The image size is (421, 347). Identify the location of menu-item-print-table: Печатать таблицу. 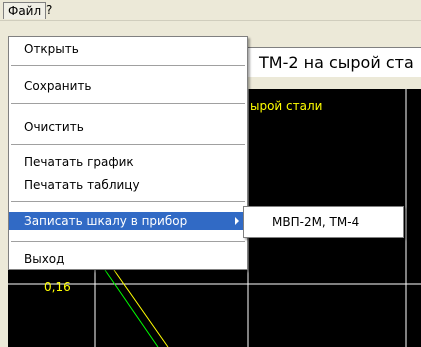
(128, 185).